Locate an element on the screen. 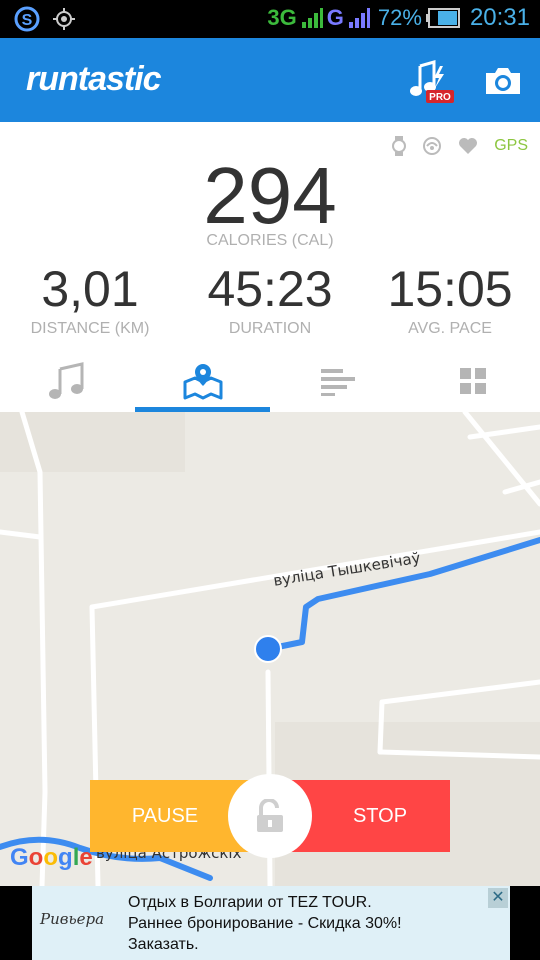  google-logo: Google is located at coordinates (51, 857).